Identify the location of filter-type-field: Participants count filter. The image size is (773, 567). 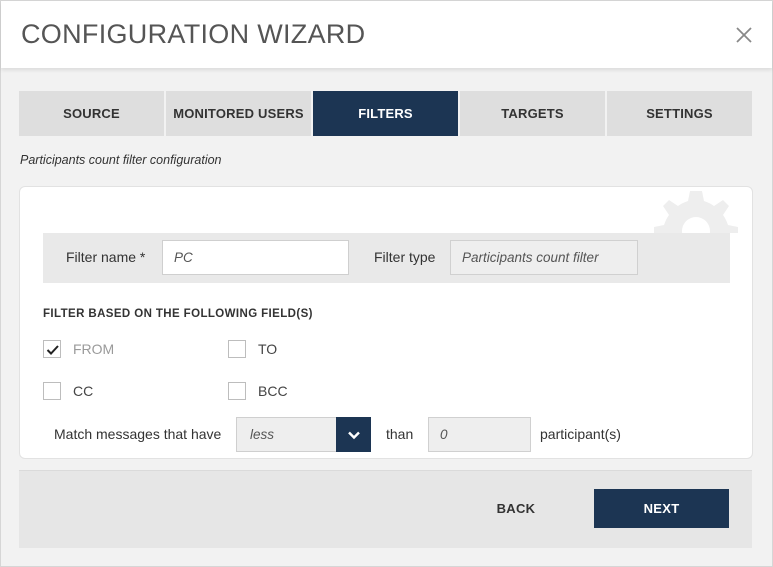
(544, 257).